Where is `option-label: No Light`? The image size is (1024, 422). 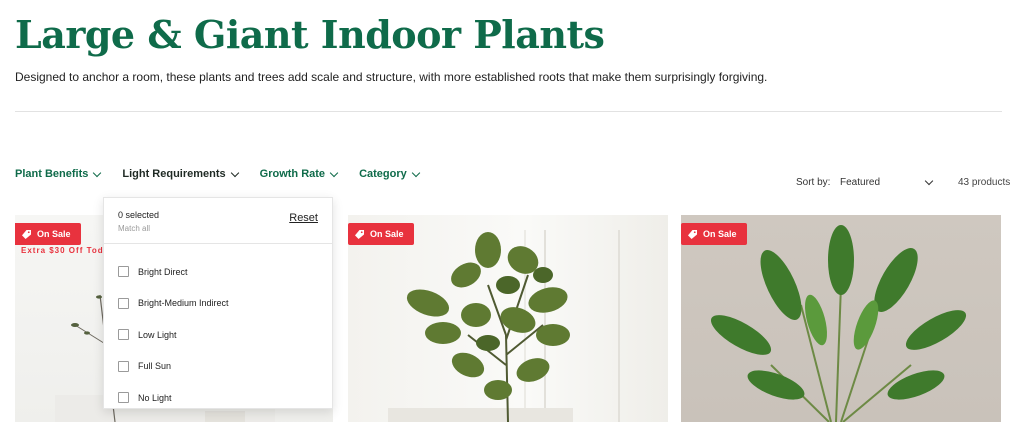 option-label: No Light is located at coordinates (155, 397).